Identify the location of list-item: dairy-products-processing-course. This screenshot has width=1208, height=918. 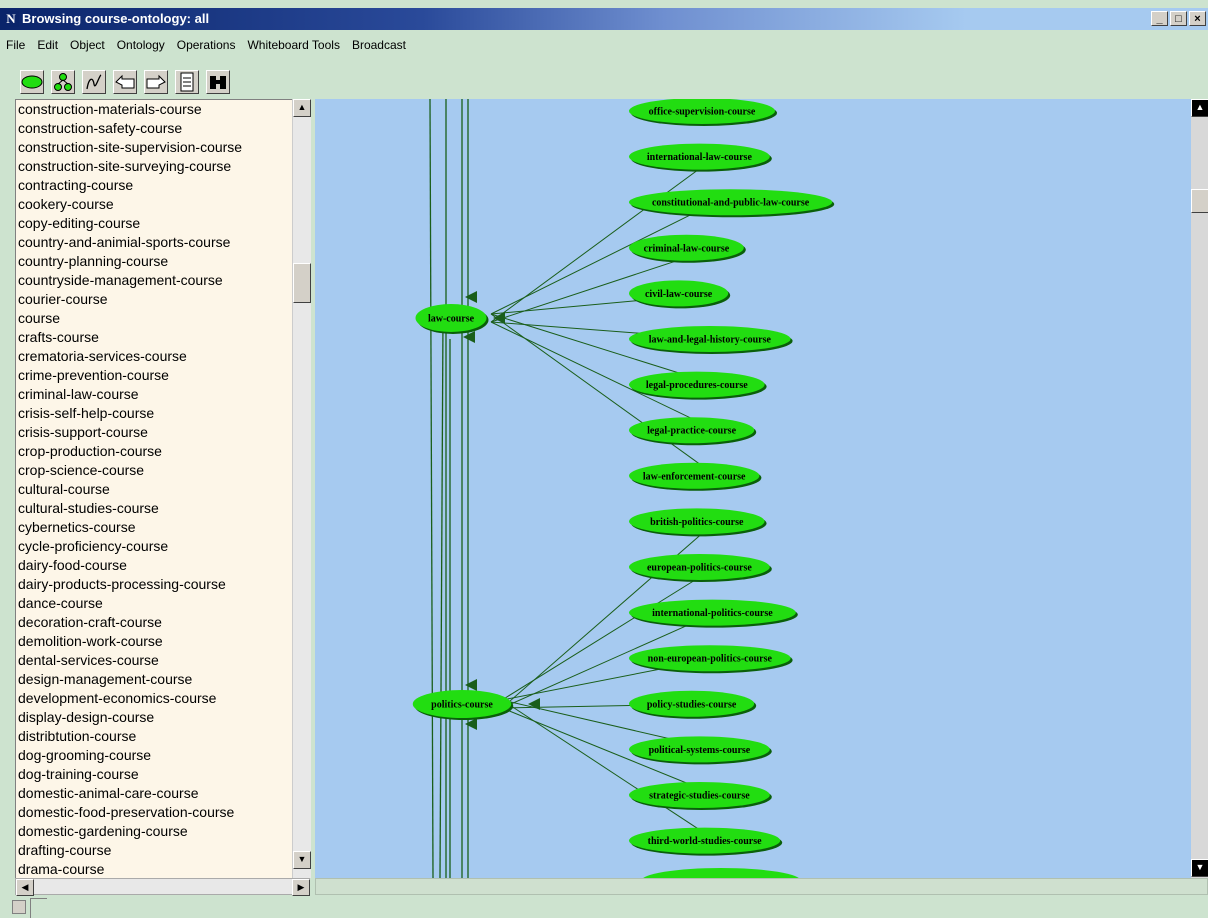
(154, 584).